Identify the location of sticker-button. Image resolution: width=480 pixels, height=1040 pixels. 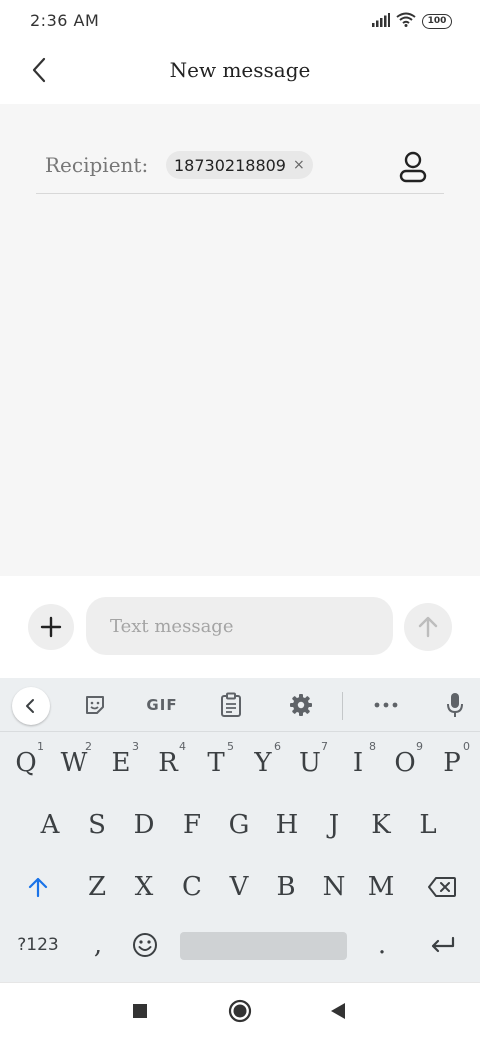
(95, 705).